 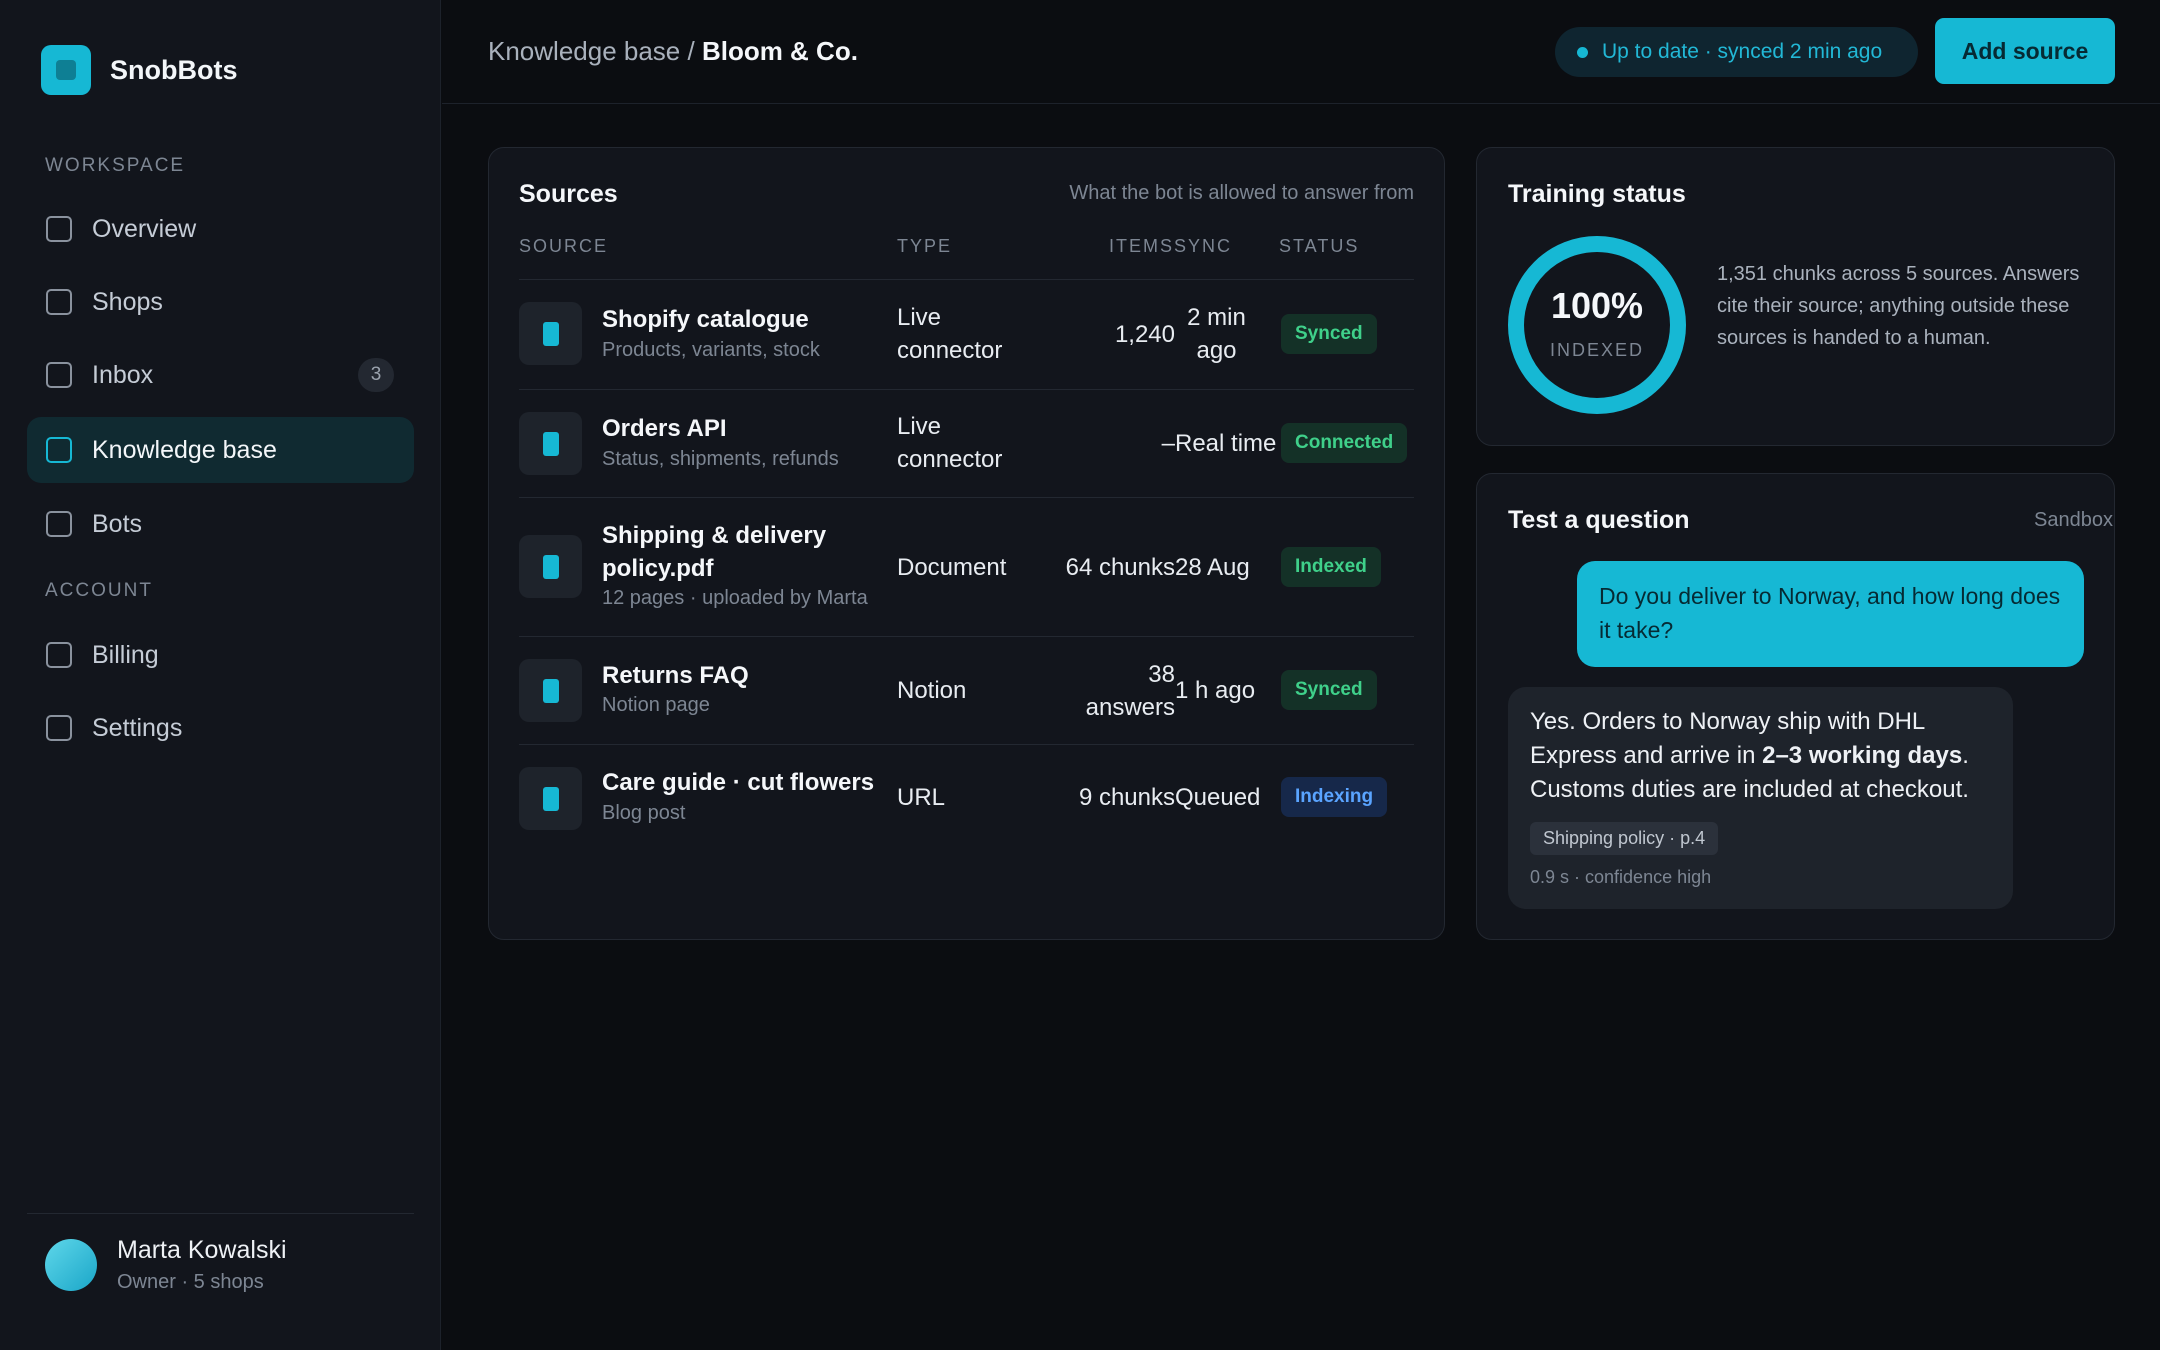 I want to click on sidebar-item-label: Shops, so click(x=127, y=301).